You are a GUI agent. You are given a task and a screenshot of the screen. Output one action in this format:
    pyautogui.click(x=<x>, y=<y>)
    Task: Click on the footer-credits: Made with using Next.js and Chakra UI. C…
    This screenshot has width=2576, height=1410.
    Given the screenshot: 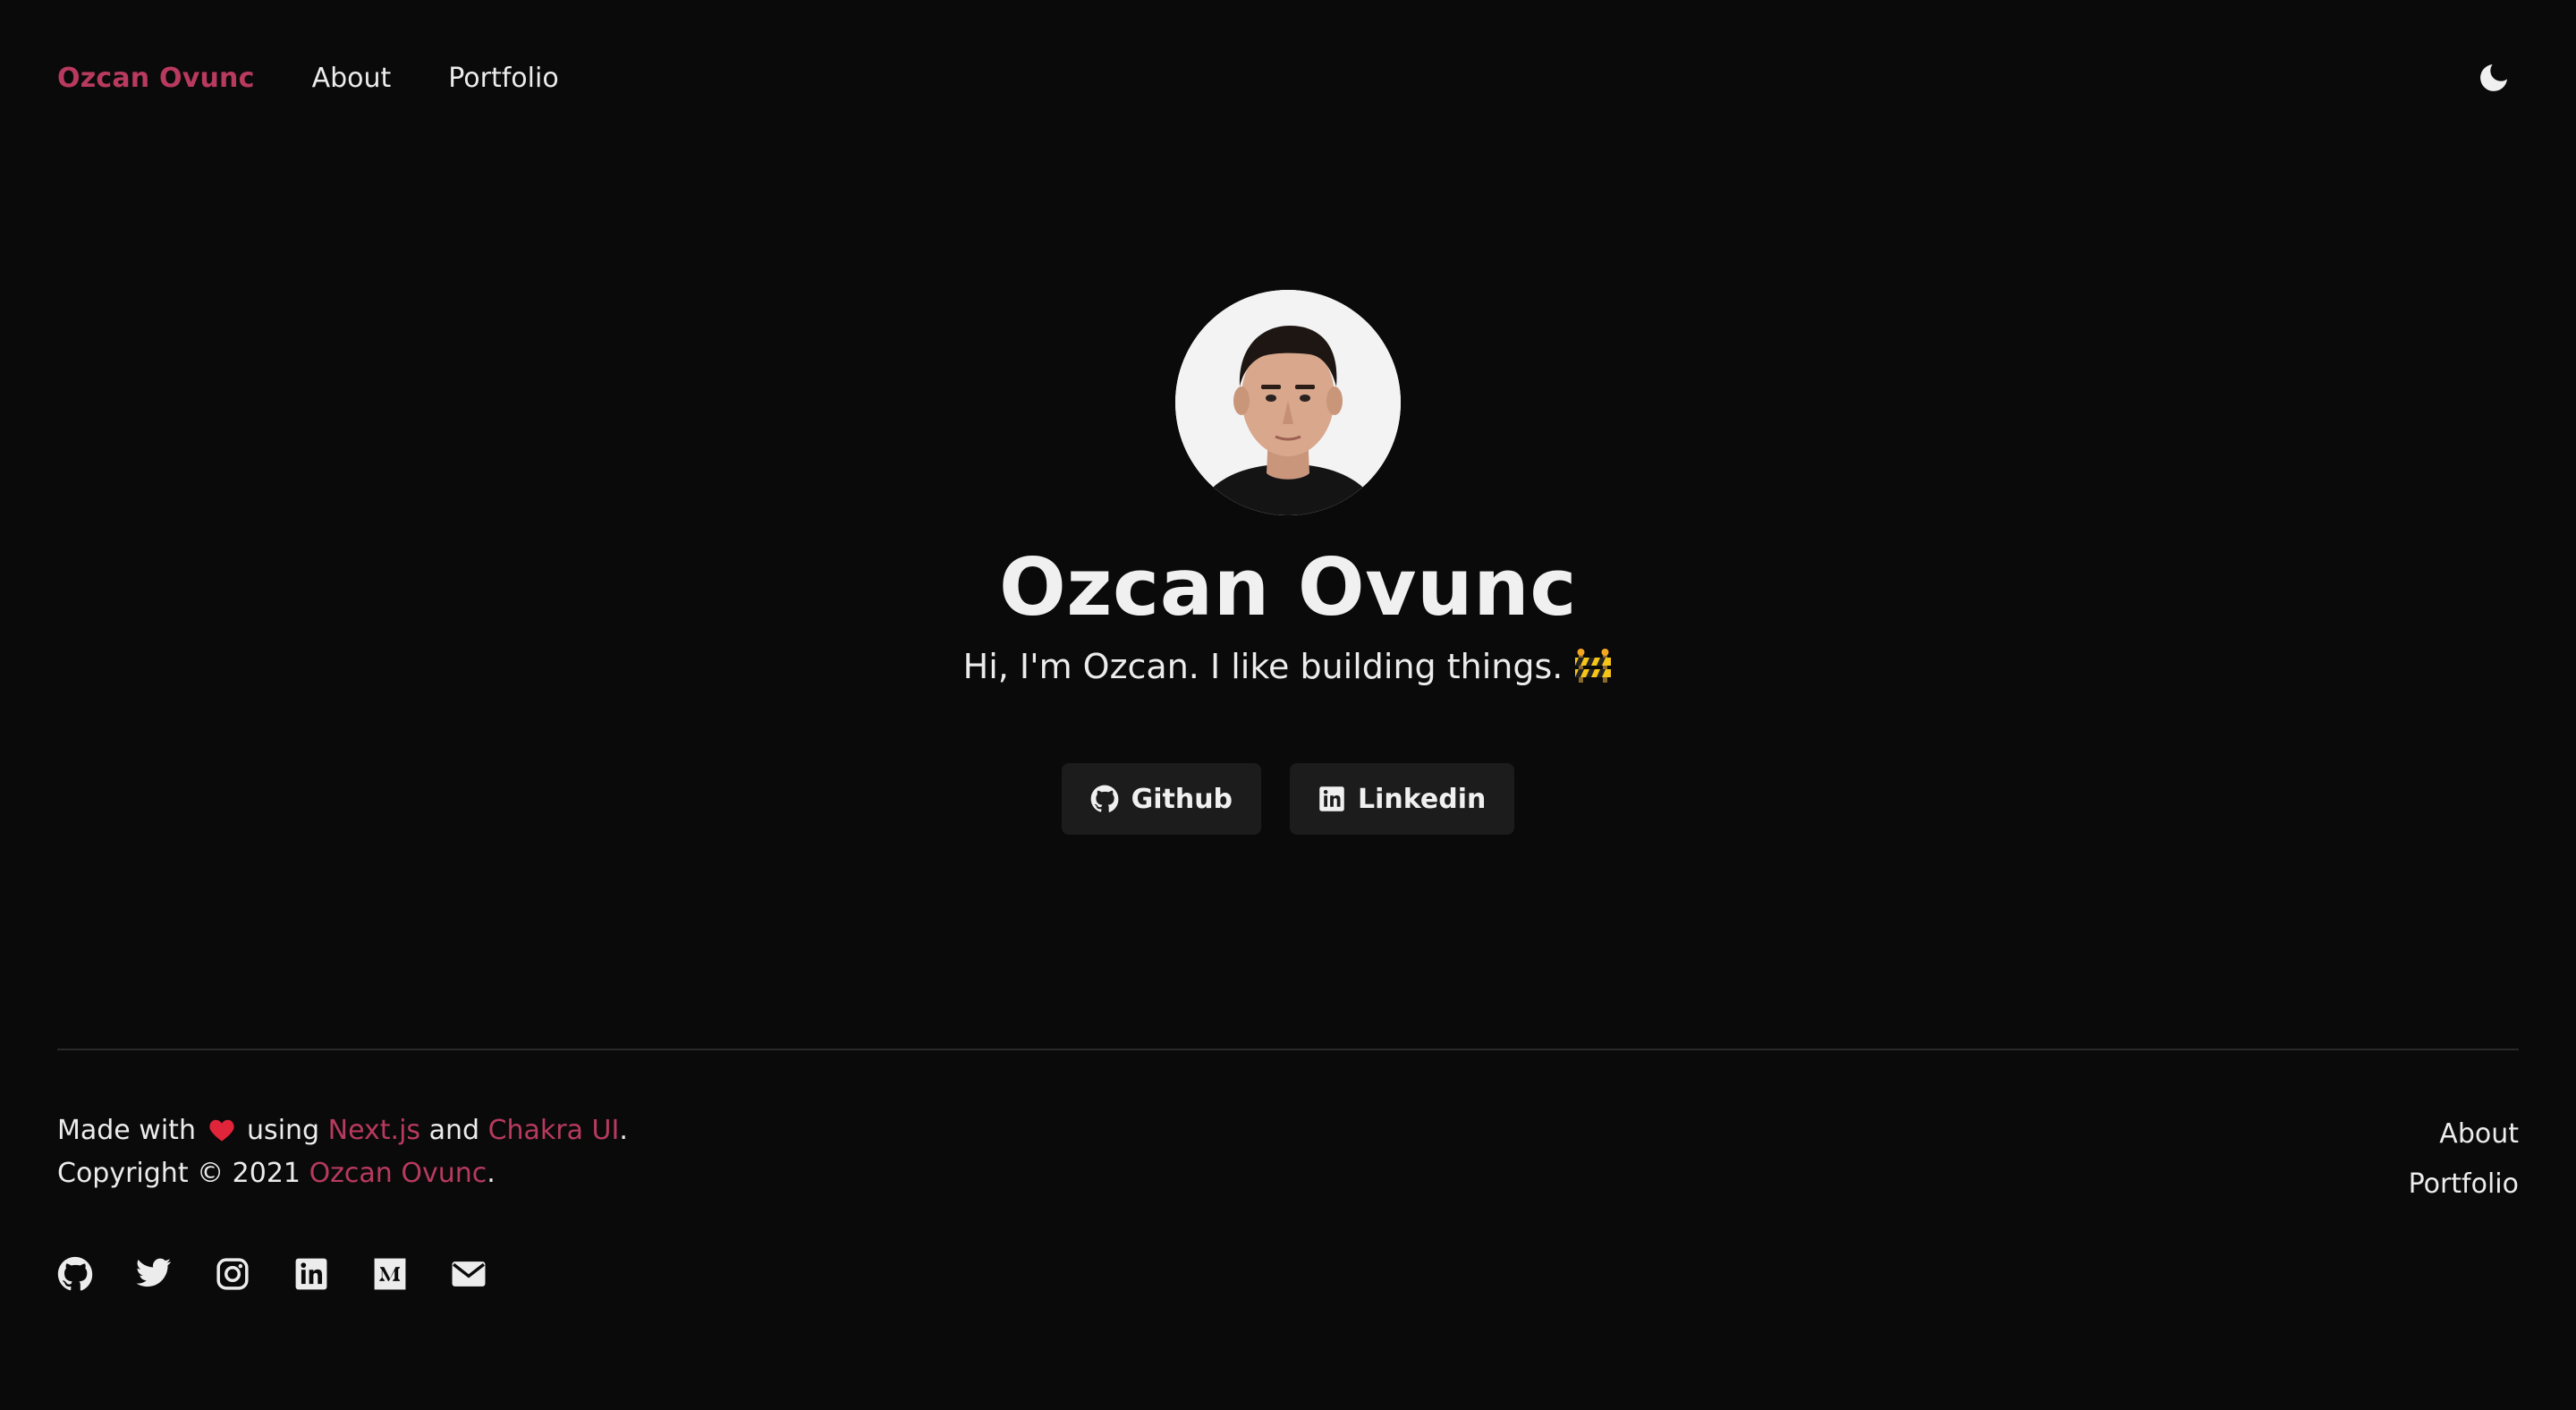 What is the action you would take?
    pyautogui.click(x=342, y=1152)
    